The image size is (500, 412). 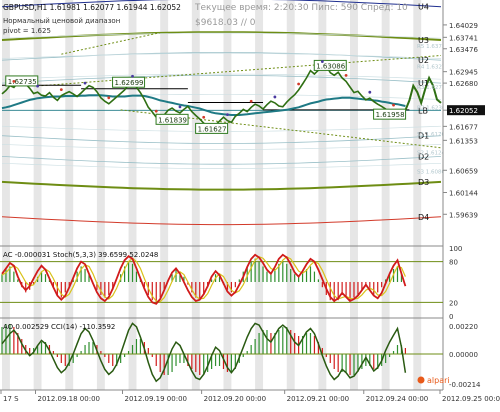 What do you see at coordinates (431, 153) in the screenshot?
I see `pivot-level-label: S2 1.6124` at bounding box center [431, 153].